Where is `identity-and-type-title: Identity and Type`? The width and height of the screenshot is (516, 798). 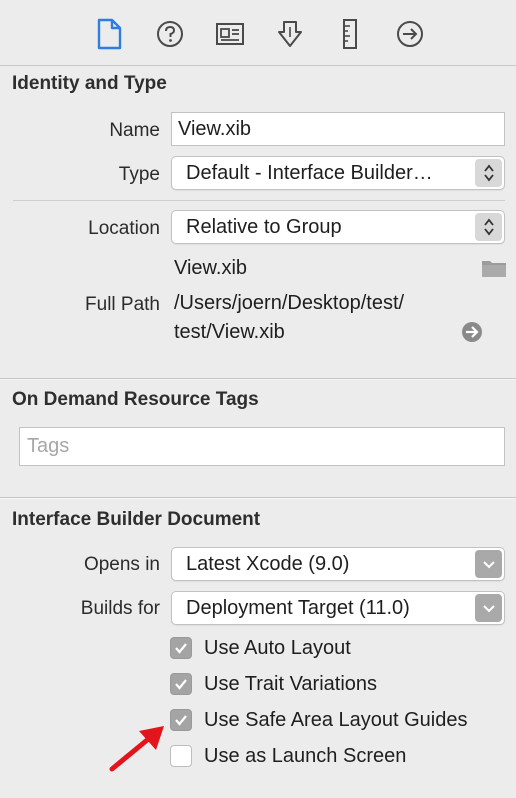
identity-and-type-title: Identity and Type is located at coordinates (89, 83).